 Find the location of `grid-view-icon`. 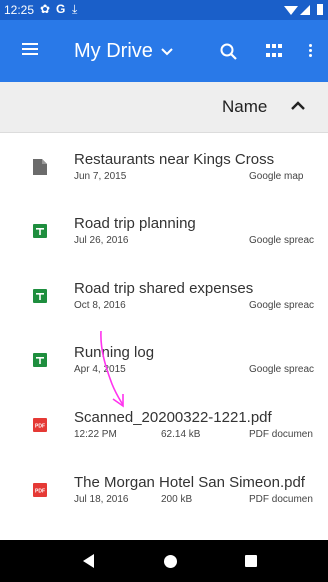

grid-view-icon is located at coordinates (274, 52).